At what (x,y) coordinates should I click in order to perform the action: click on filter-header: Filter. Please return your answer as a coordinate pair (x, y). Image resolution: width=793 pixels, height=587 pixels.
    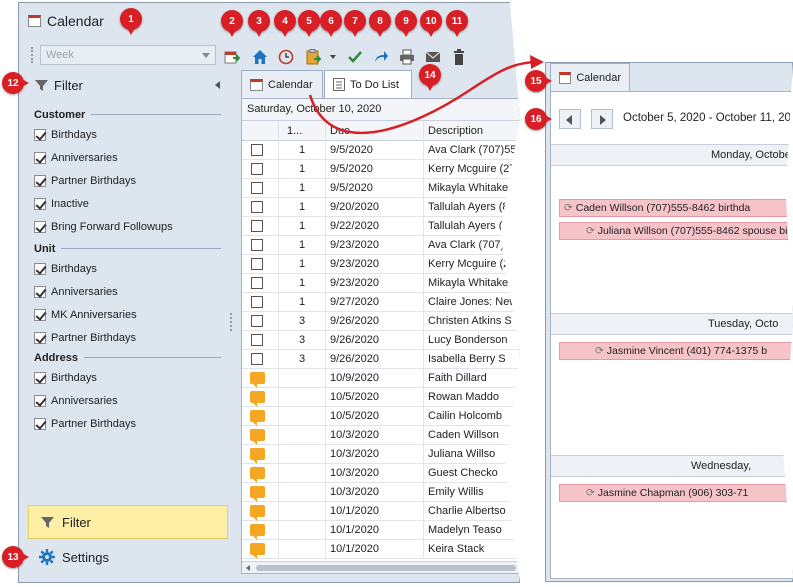
    Looking at the image, I should click on (127, 85).